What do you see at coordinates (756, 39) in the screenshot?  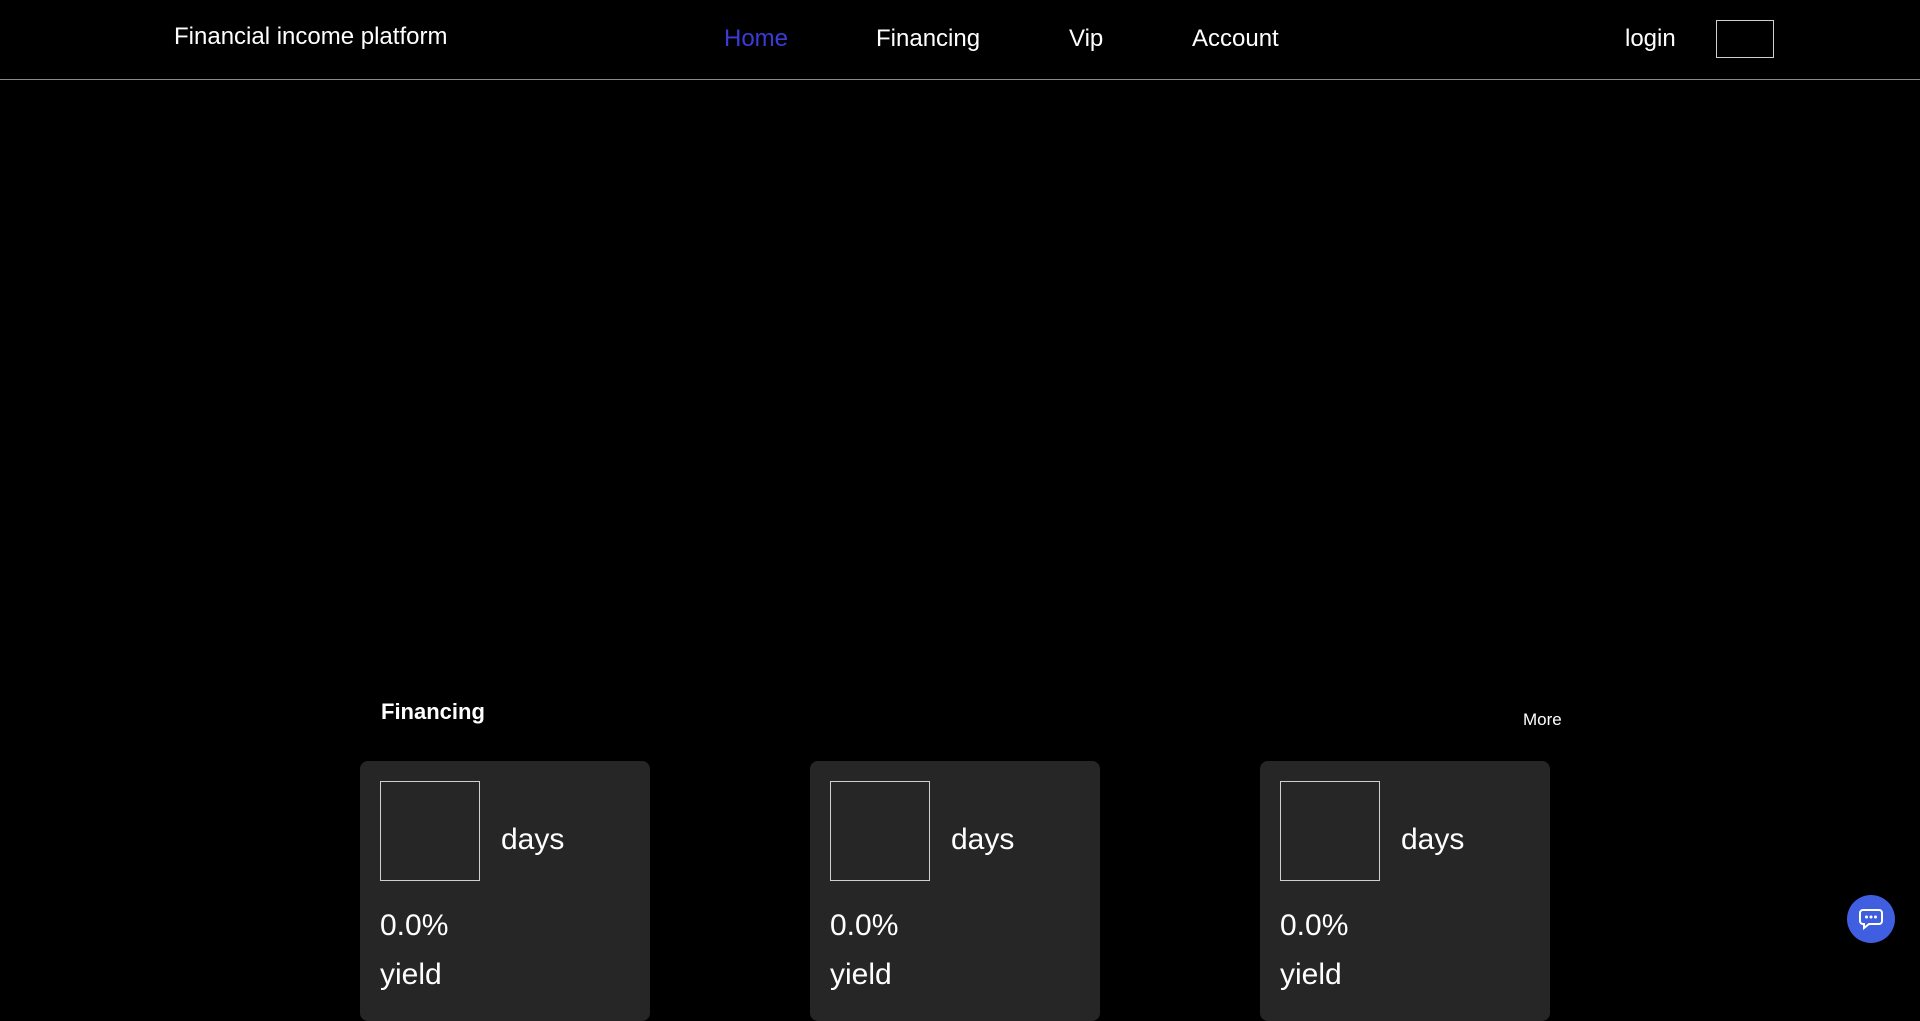 I see `nav-home: Home` at bounding box center [756, 39].